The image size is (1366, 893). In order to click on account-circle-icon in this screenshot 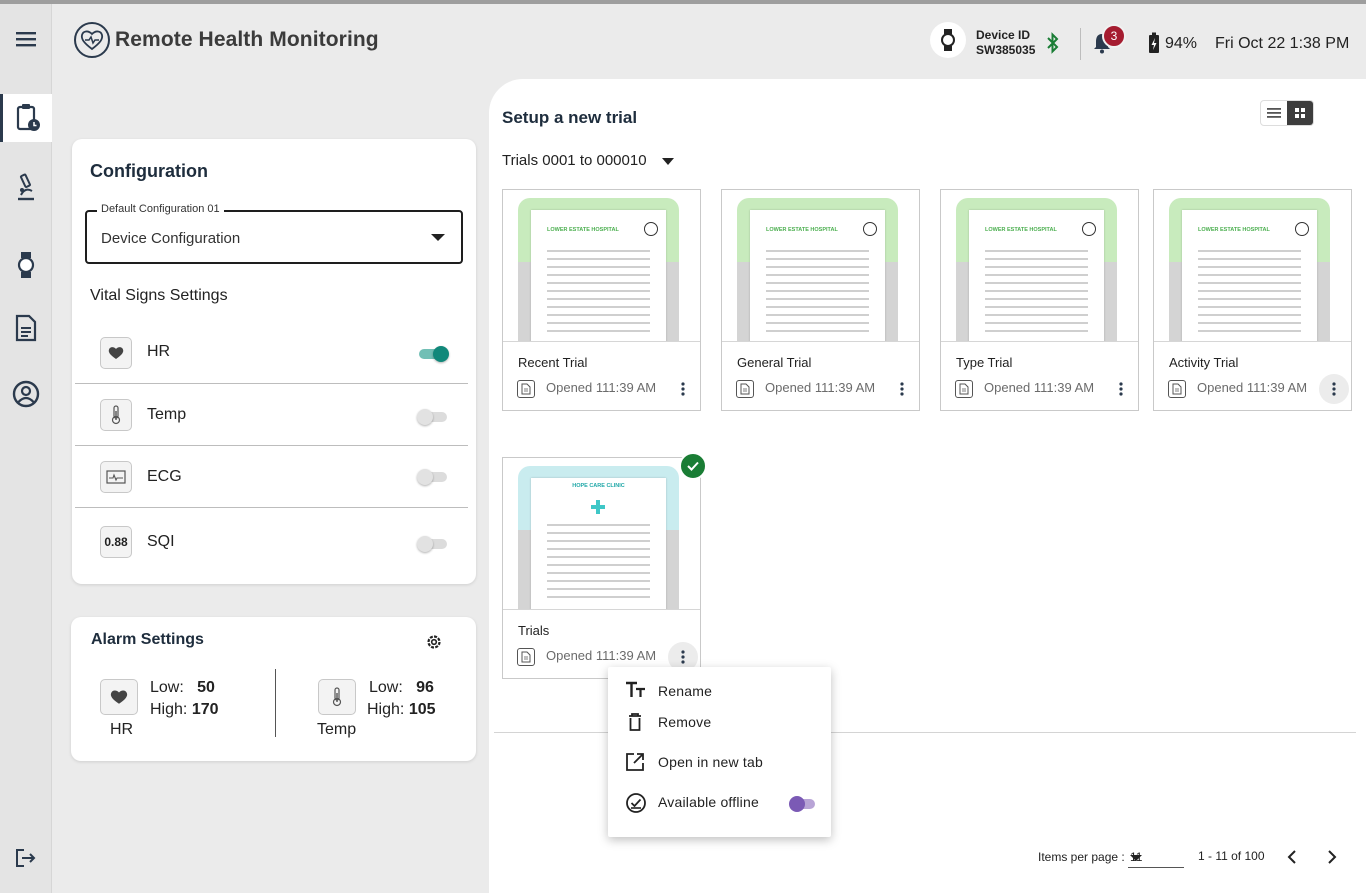, I will do `click(26, 394)`.